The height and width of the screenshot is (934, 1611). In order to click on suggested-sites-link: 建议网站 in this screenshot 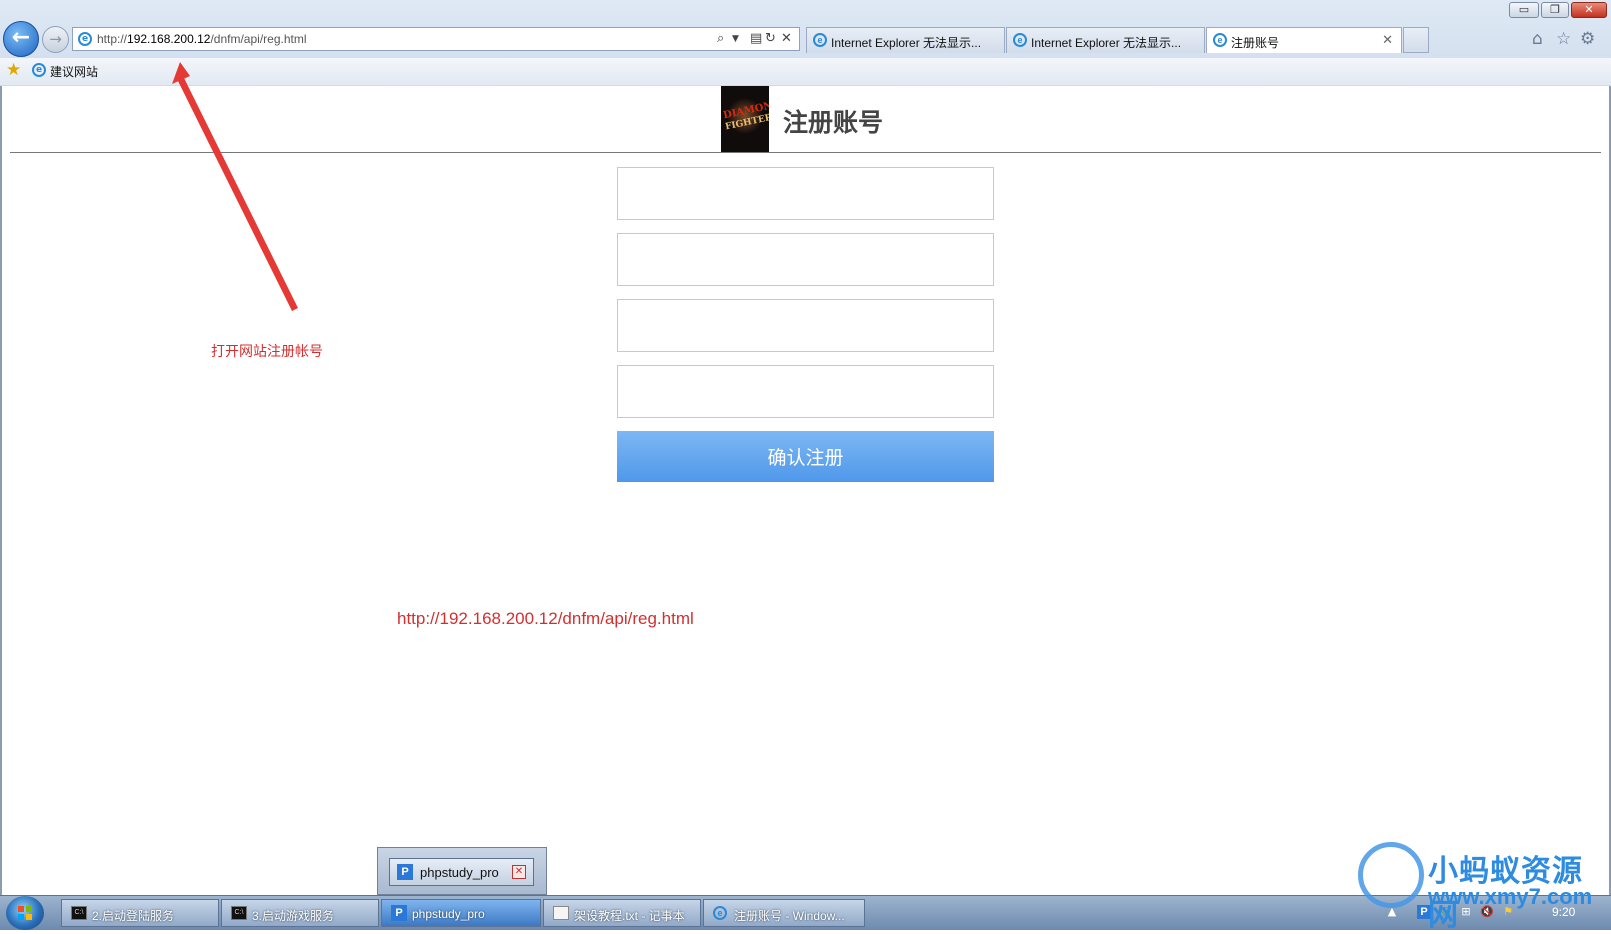, I will do `click(74, 71)`.